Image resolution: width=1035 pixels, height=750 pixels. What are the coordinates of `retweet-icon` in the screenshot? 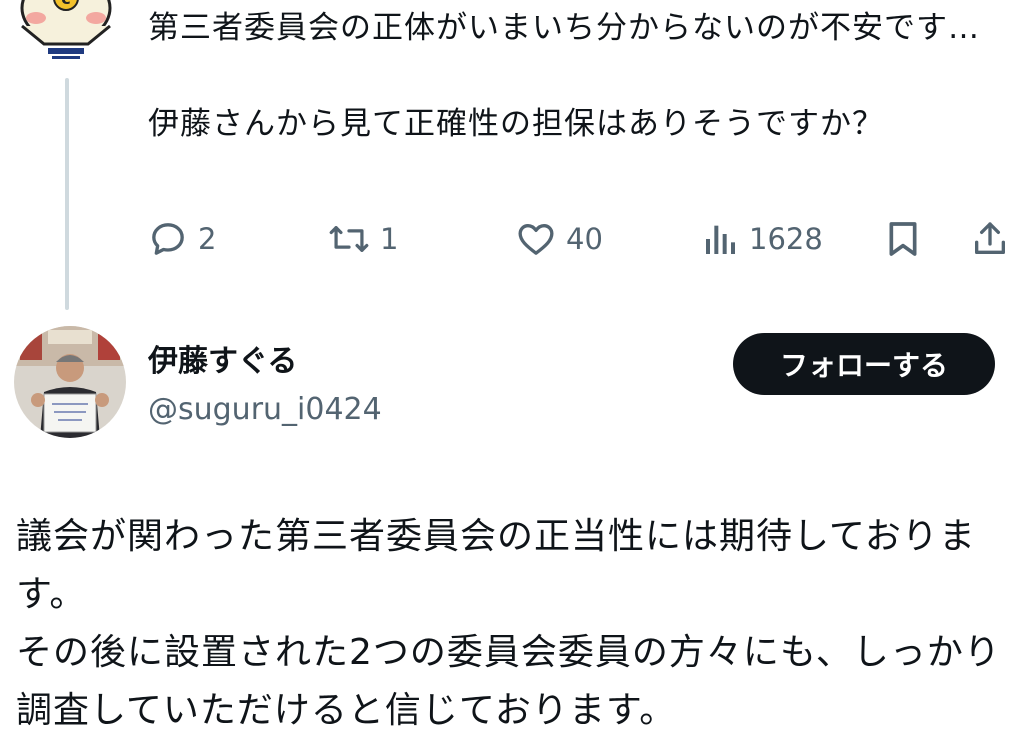 It's located at (349, 239).